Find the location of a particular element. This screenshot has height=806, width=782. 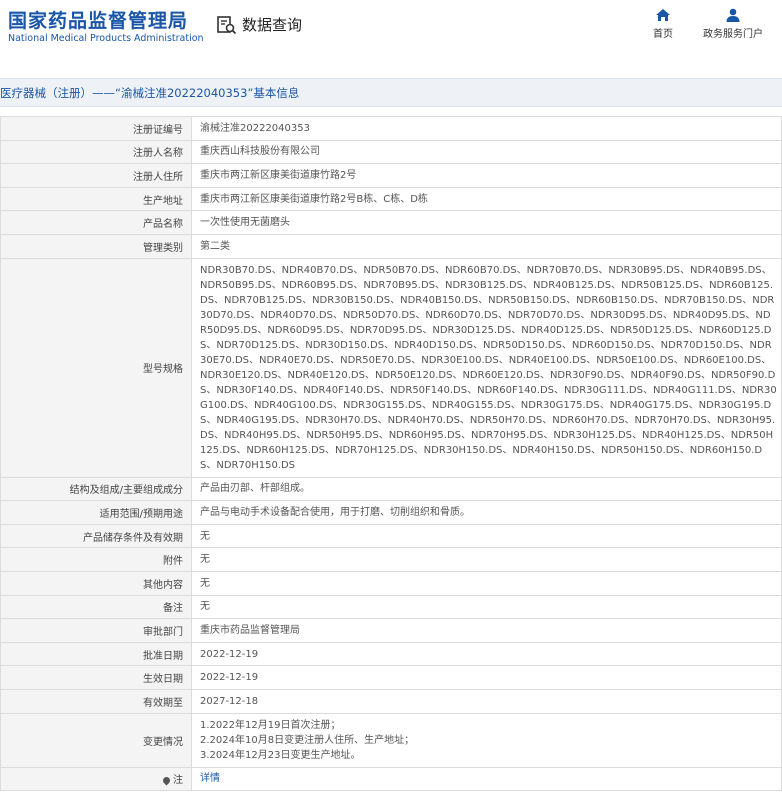

field-label-text: 结构及组成/主要组成成分 is located at coordinates (126, 491).